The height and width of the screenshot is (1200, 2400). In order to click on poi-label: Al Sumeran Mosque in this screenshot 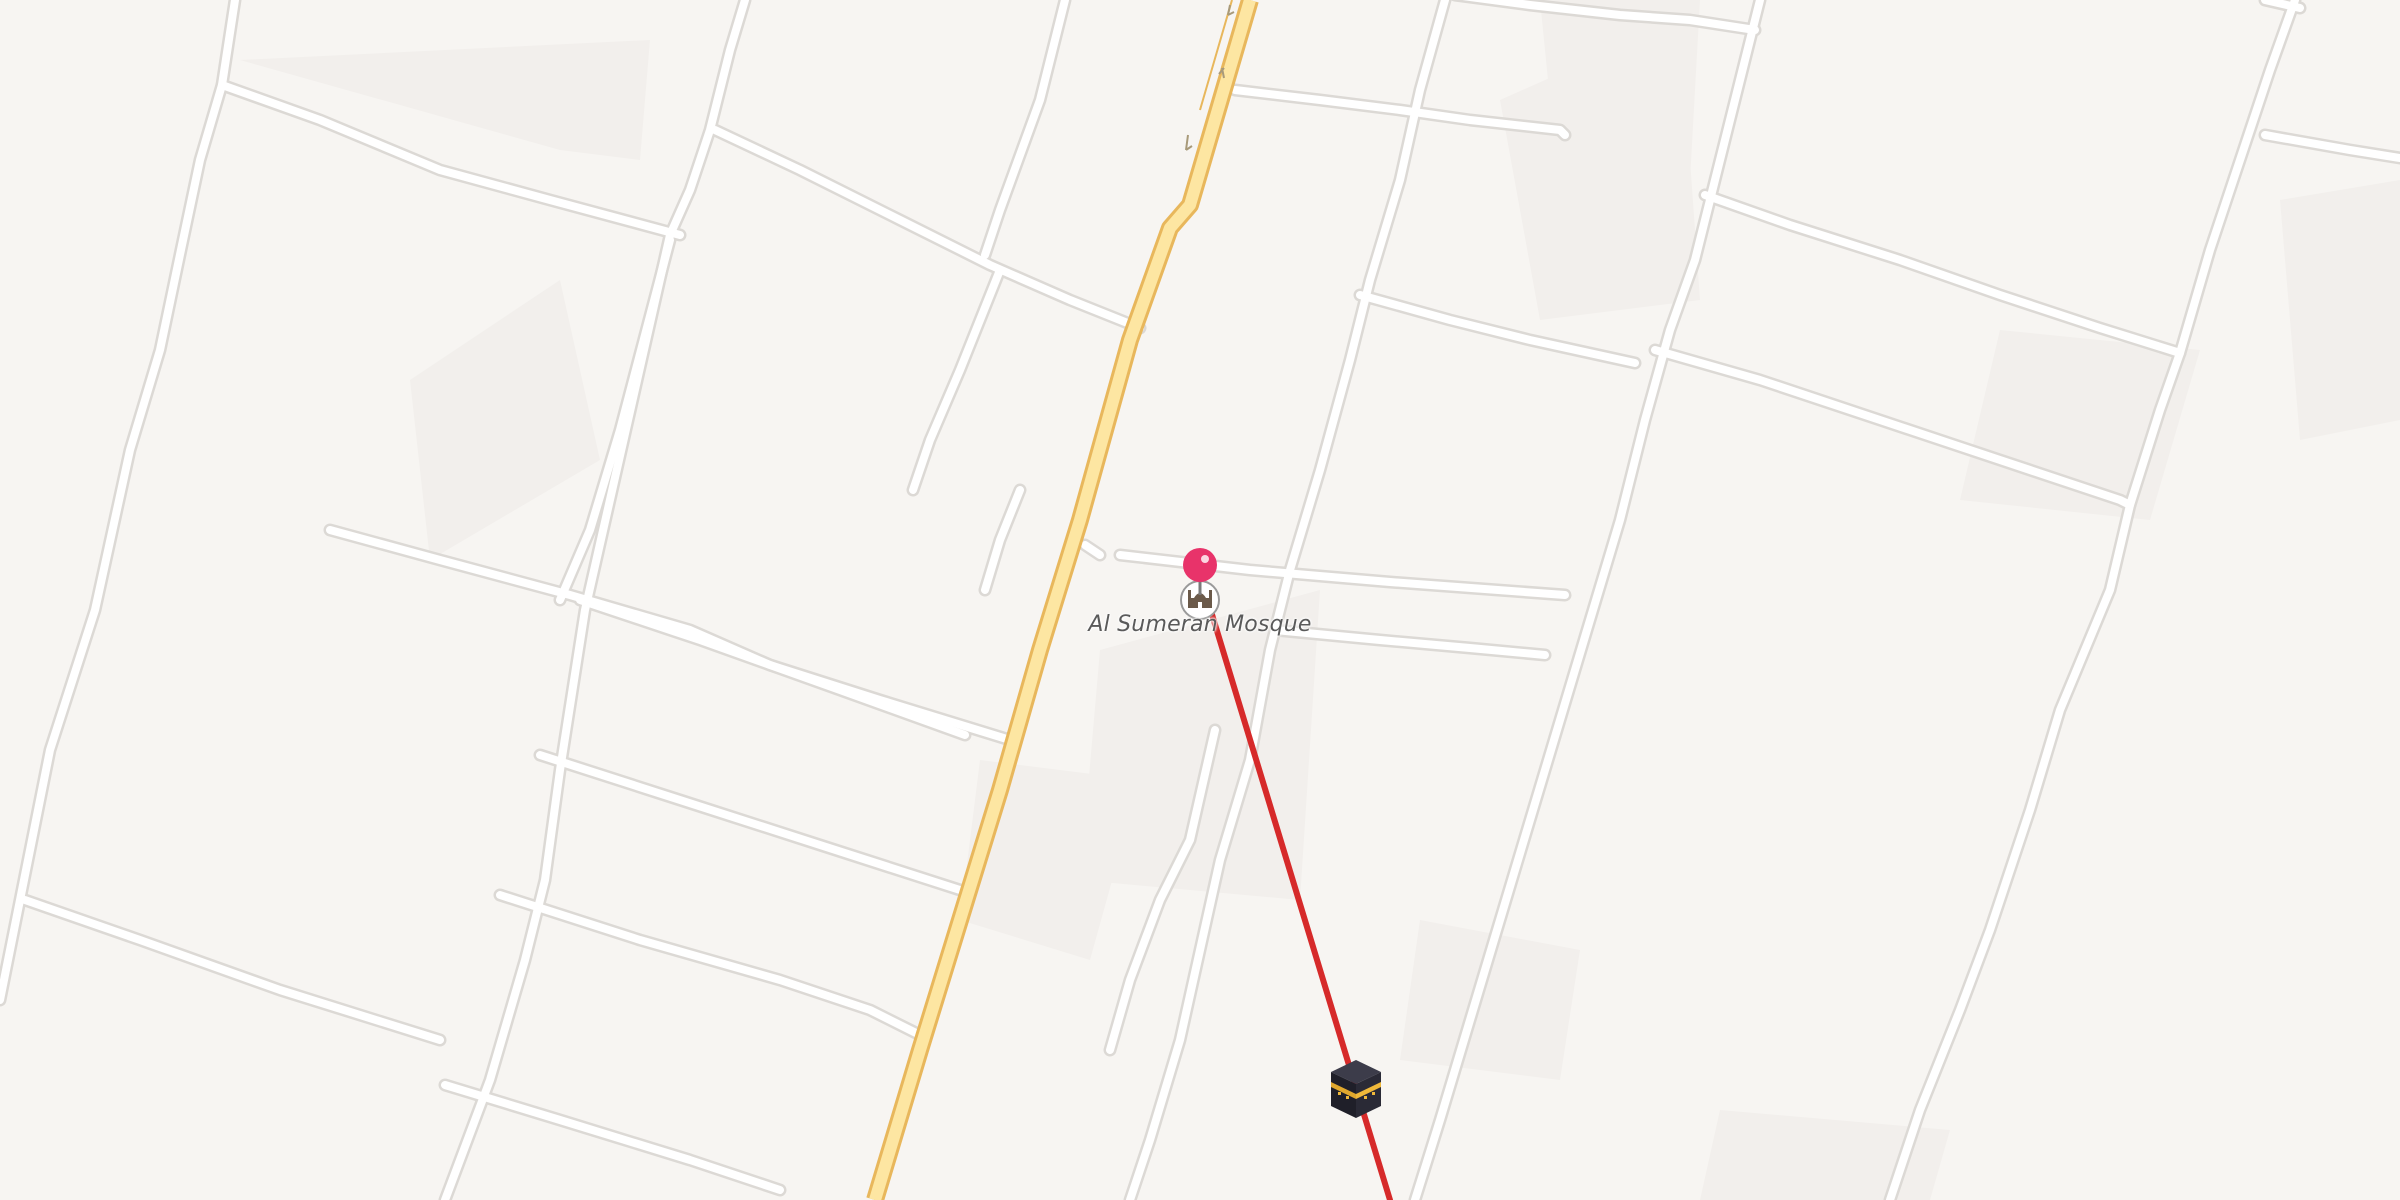, I will do `click(1200, 624)`.